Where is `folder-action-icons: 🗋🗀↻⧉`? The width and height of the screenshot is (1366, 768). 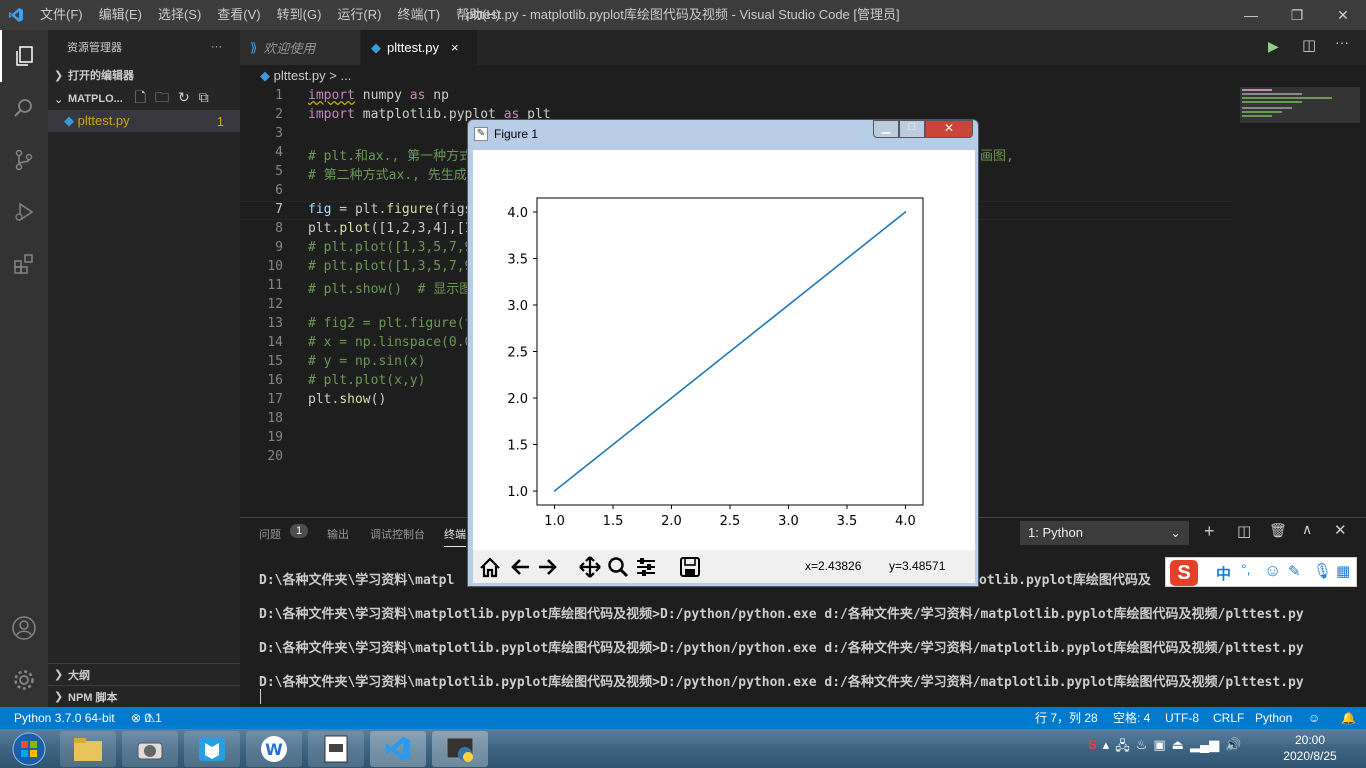
folder-action-icons: 🗋🗀↻⧉ is located at coordinates (176, 99).